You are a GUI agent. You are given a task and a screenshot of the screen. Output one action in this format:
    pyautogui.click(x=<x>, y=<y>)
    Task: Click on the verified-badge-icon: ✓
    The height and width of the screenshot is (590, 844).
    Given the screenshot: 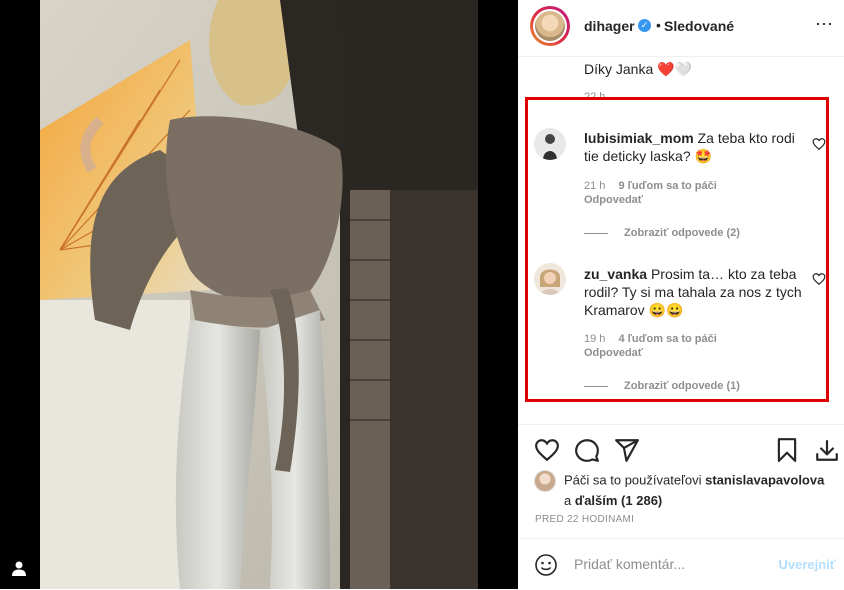 What is the action you would take?
    pyautogui.click(x=644, y=25)
    